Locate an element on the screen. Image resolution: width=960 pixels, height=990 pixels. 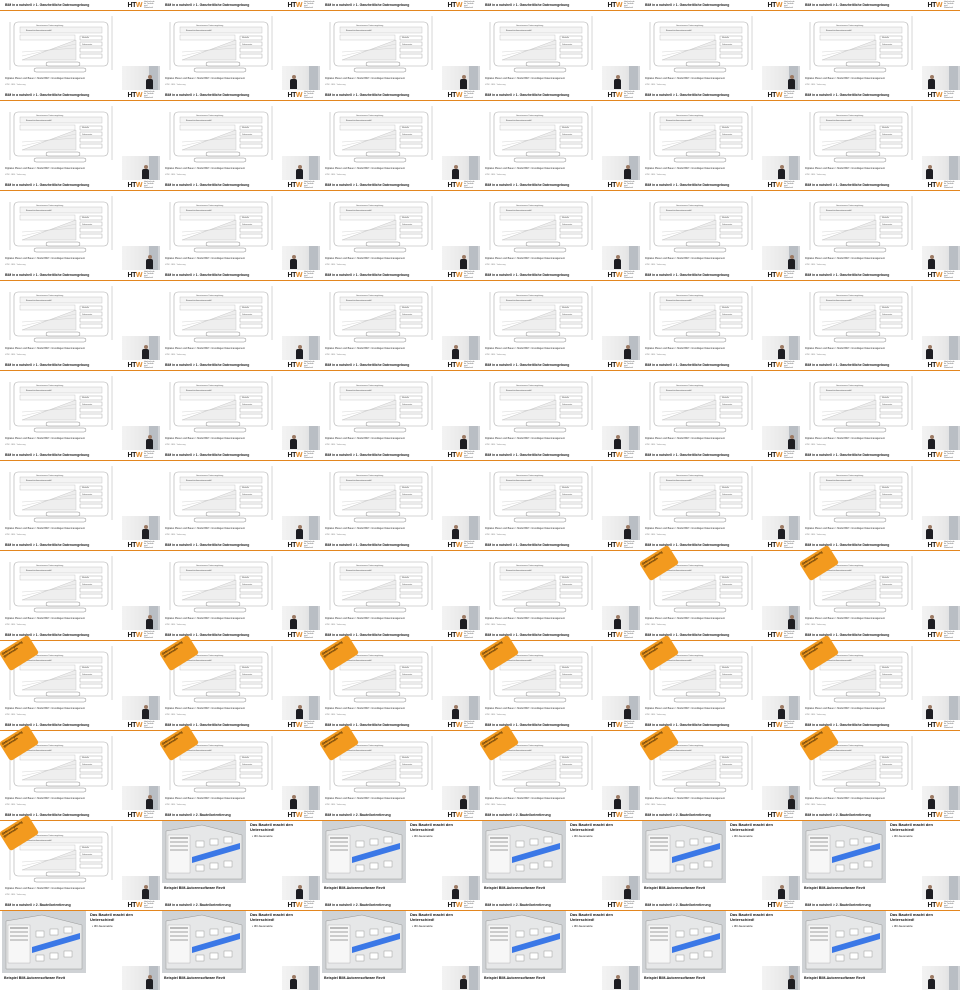
diagram-label: Gemeinsame Datenumgebung is located at coordinates (369, 25).